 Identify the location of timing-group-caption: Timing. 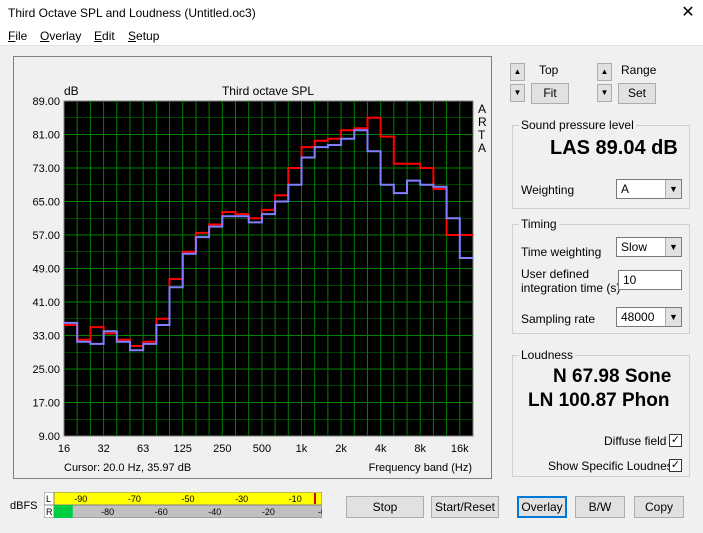
(539, 224).